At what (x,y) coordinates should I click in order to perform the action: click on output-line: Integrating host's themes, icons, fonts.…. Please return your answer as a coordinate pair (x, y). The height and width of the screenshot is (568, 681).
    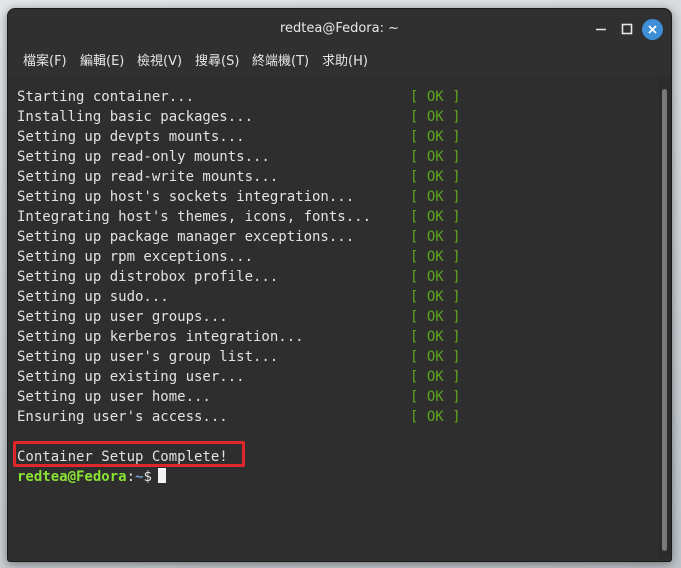
    Looking at the image, I should click on (194, 217).